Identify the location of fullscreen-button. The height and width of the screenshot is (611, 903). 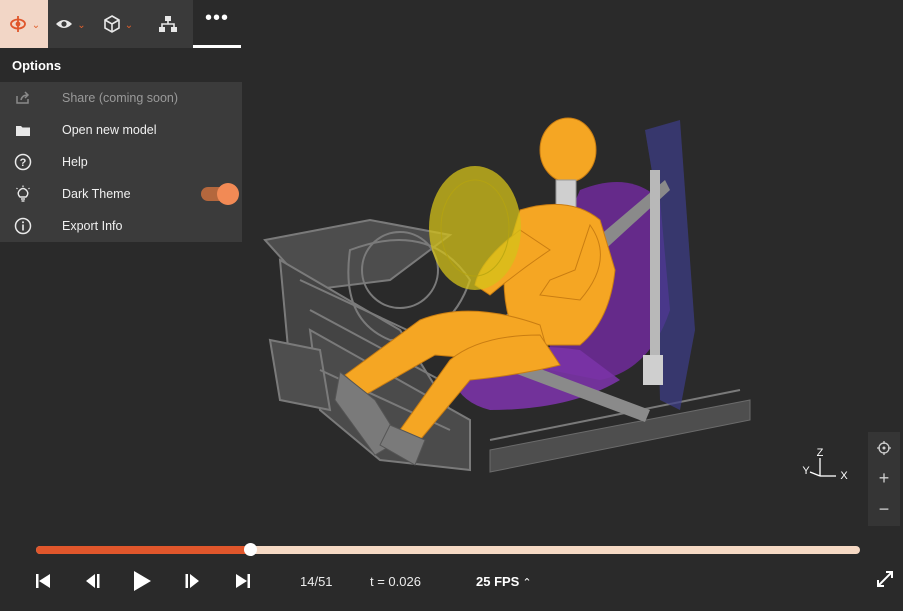
(885, 579).